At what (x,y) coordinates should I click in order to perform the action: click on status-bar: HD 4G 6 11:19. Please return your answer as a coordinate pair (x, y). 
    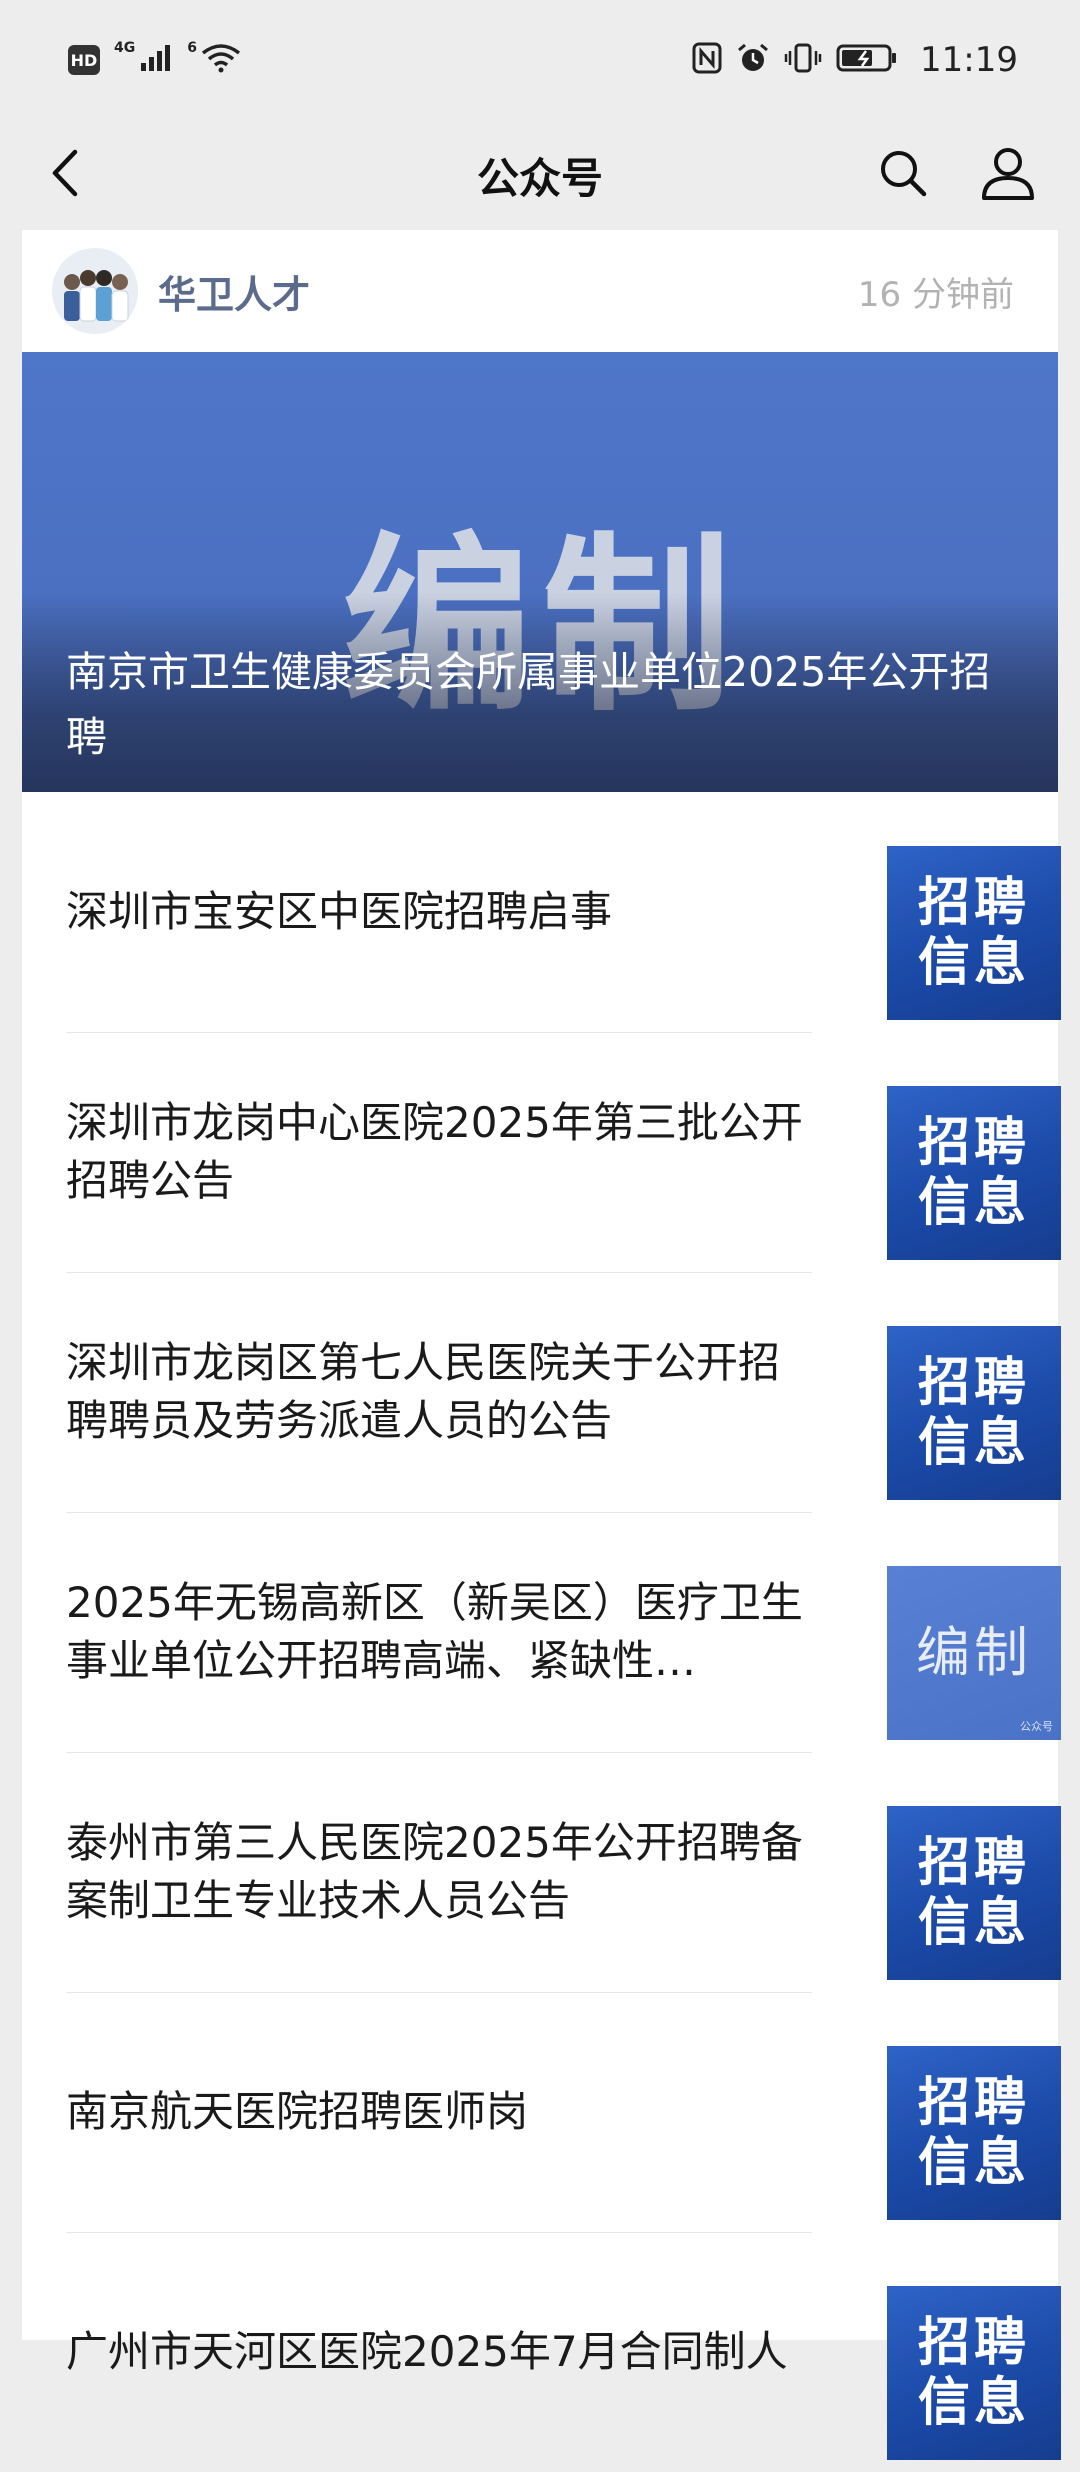
    Looking at the image, I should click on (540, 60).